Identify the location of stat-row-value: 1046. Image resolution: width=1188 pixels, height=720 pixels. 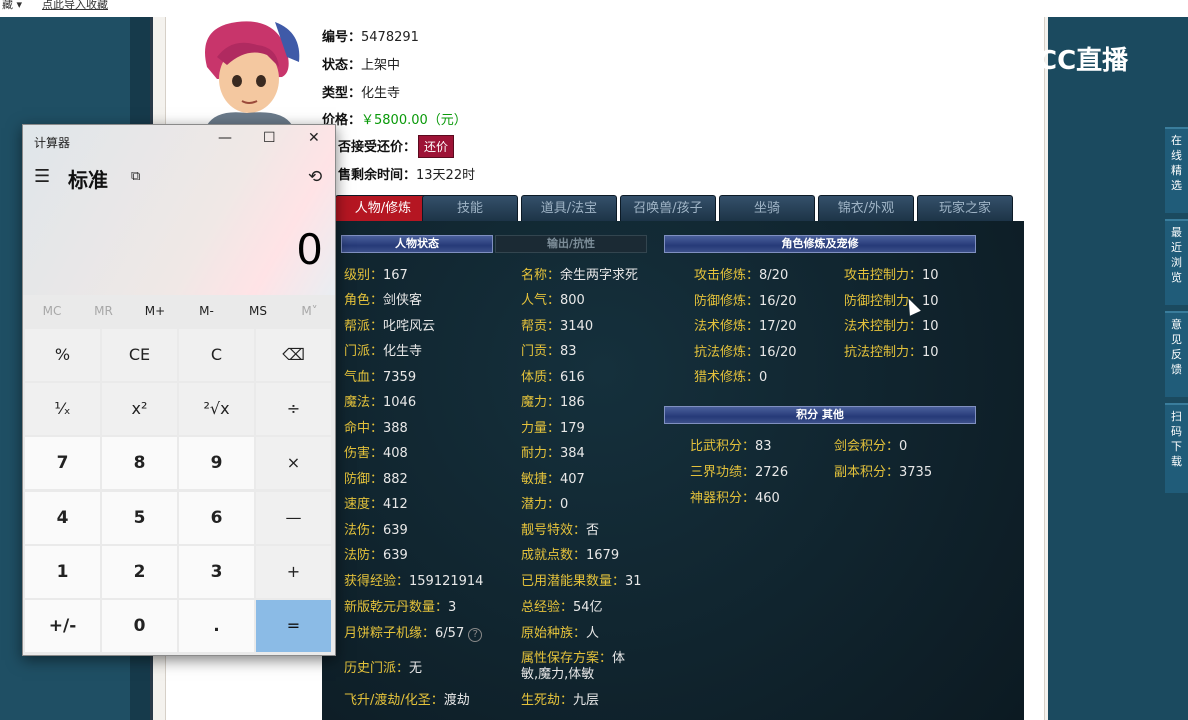
(400, 402).